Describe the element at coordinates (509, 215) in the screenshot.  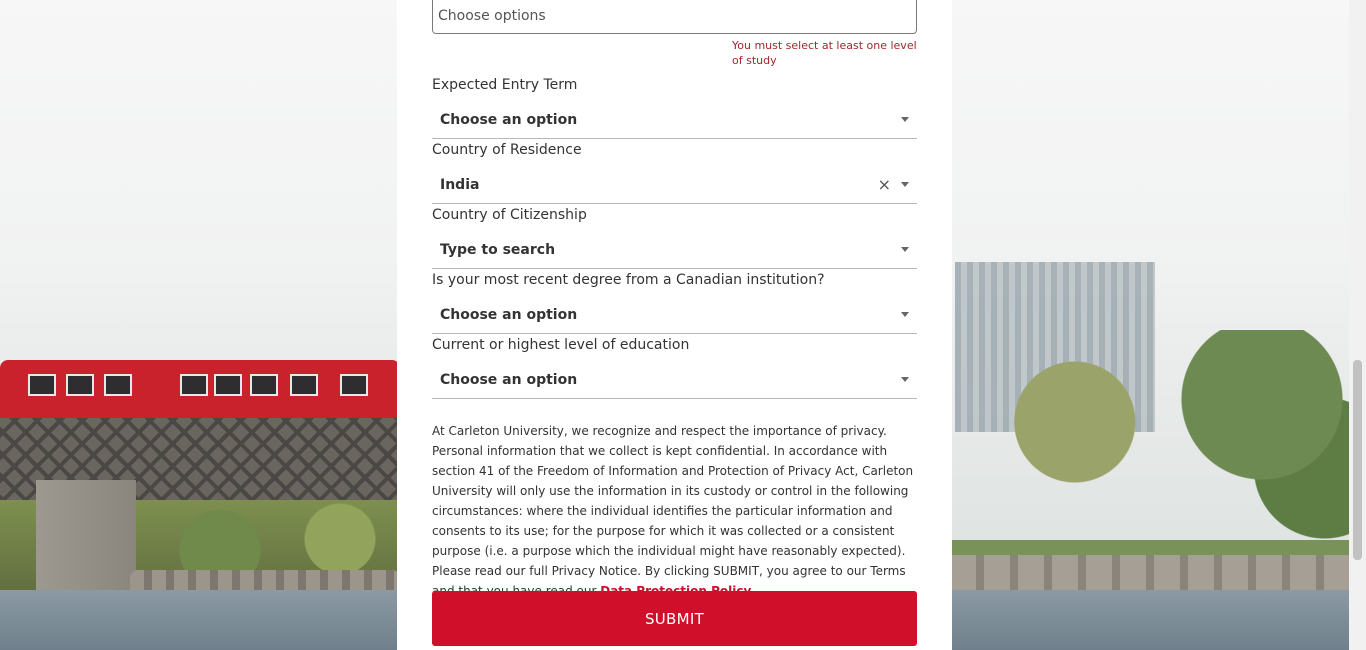
I see `country-of-citizenship-label: Country of Citizenship` at that location.